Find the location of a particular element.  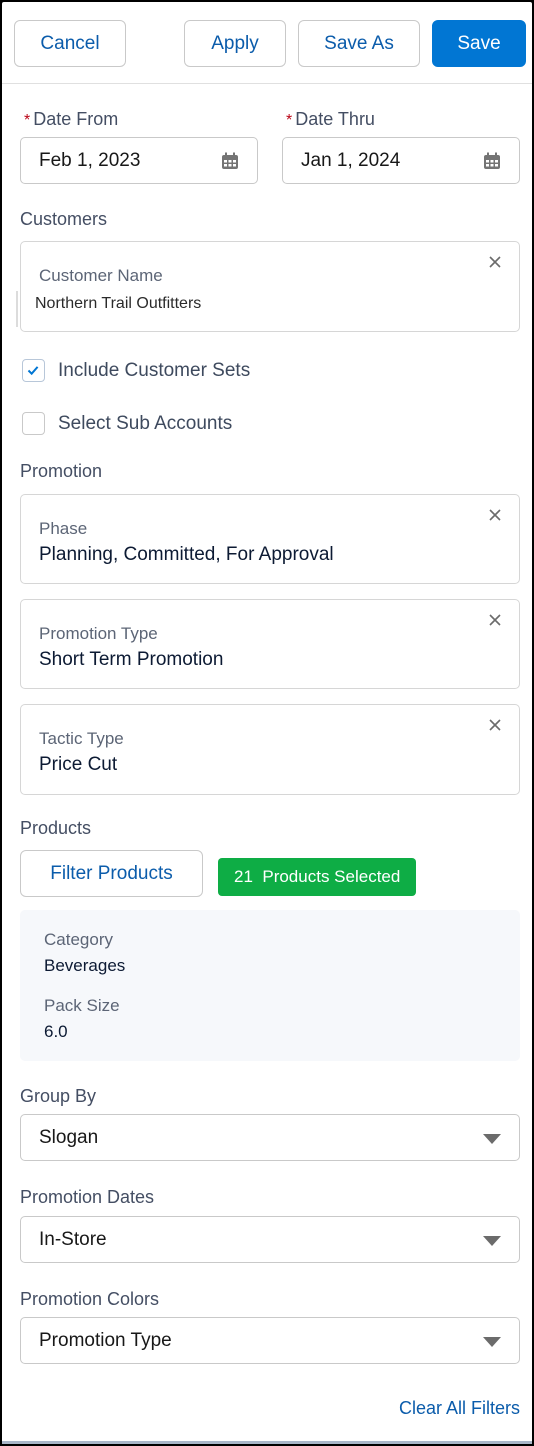

products-section-label: Products is located at coordinates (56, 828).